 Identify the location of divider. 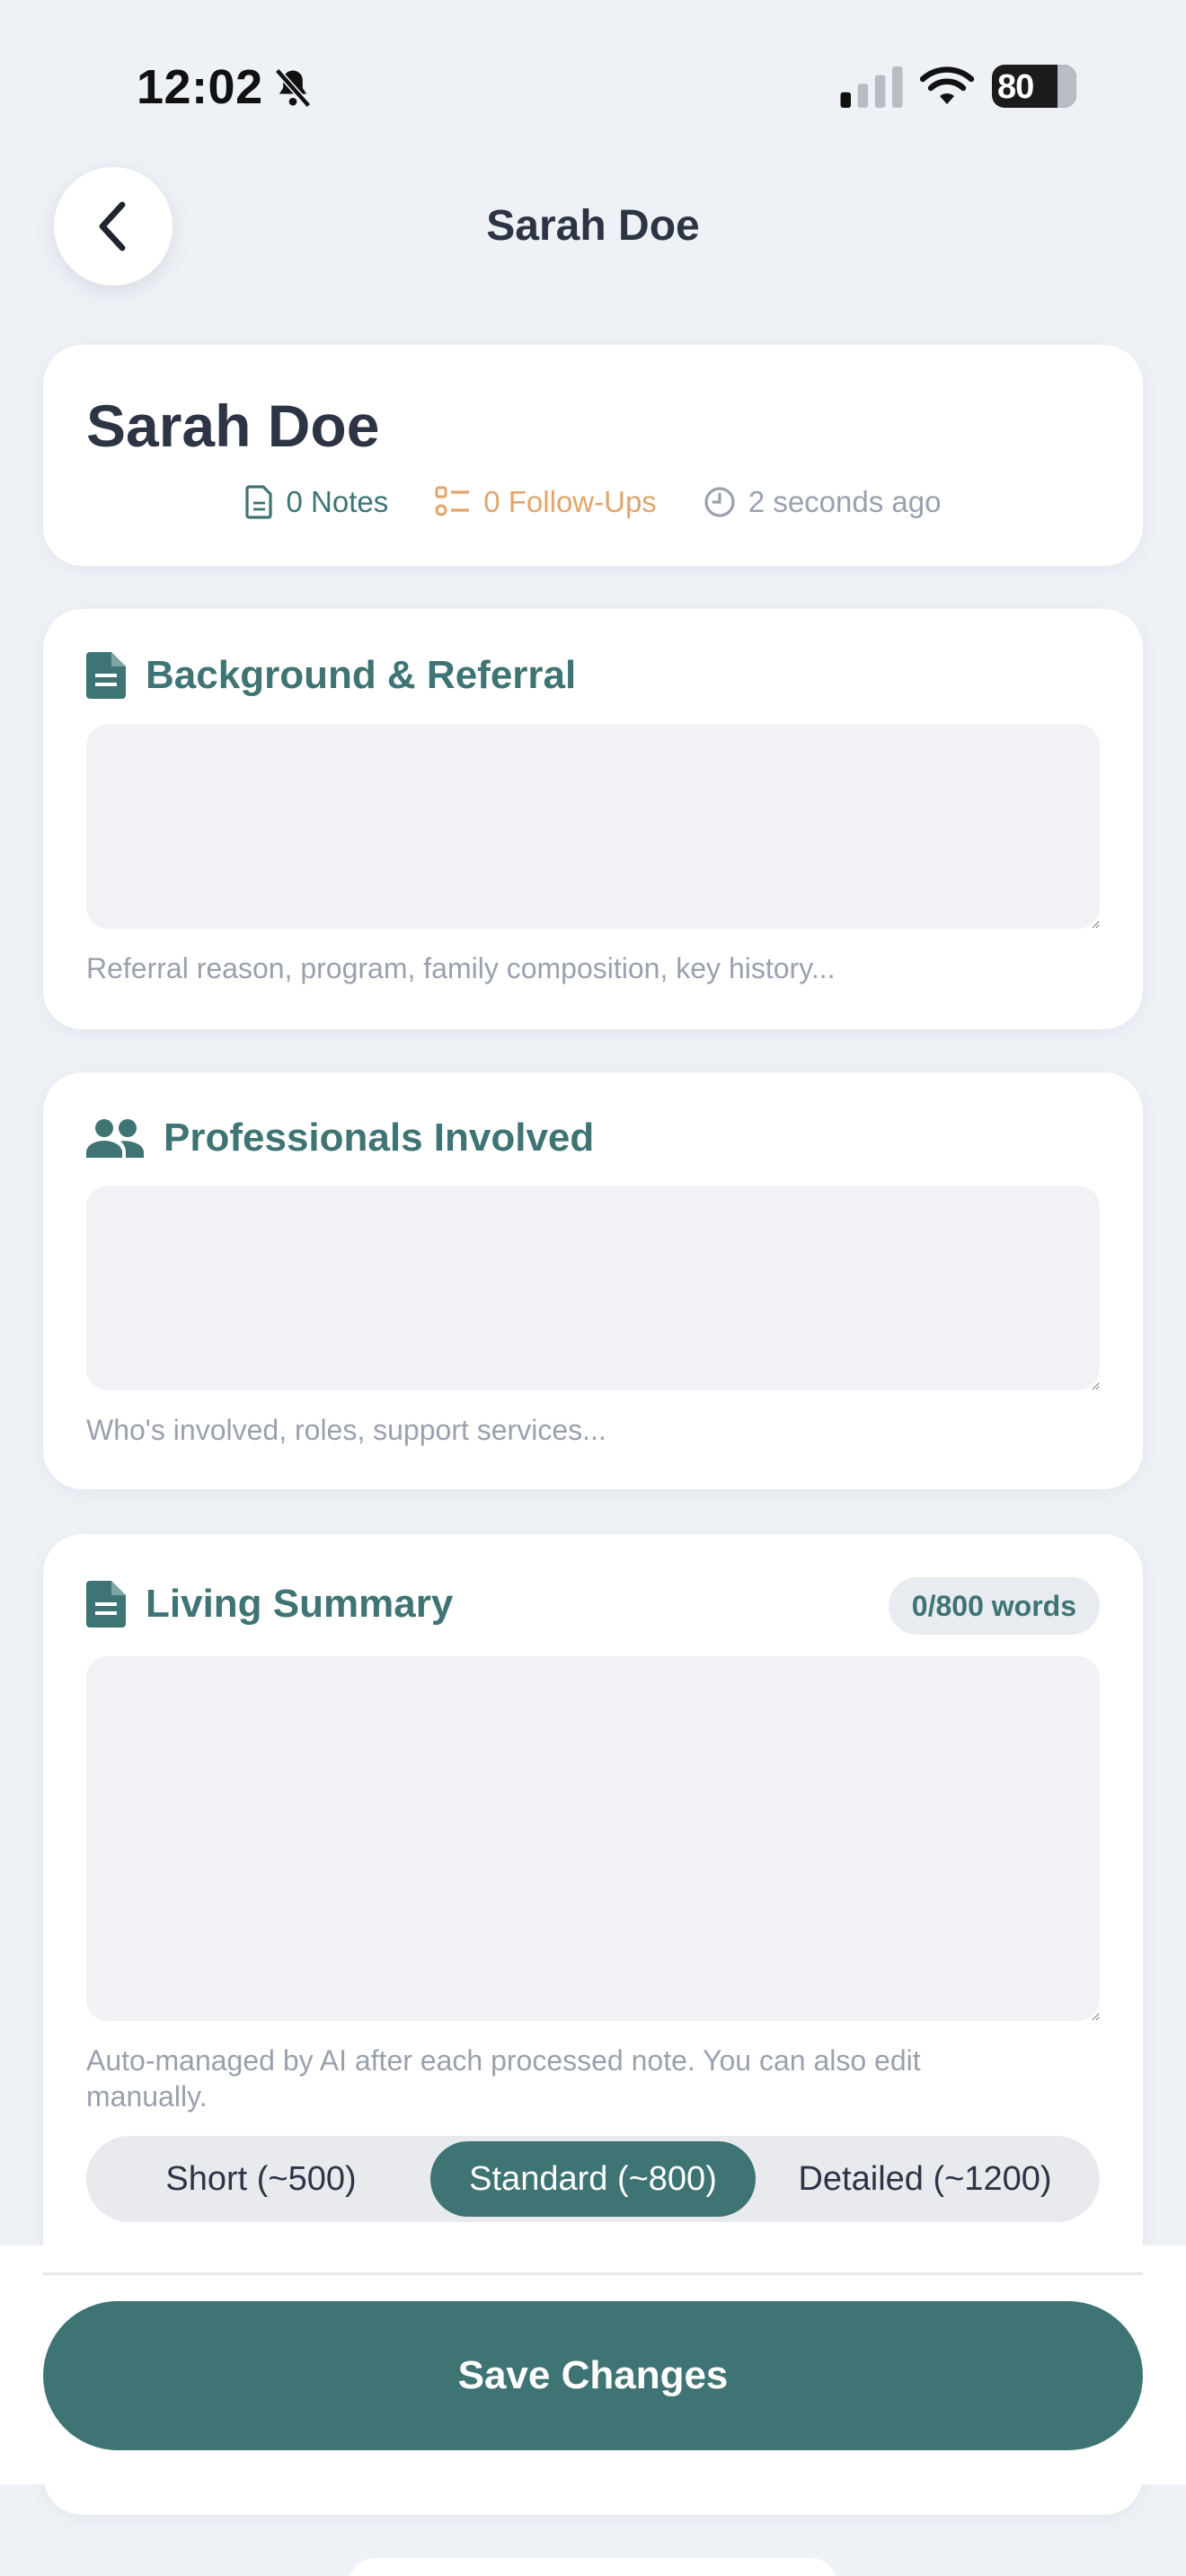
(593, 2273).